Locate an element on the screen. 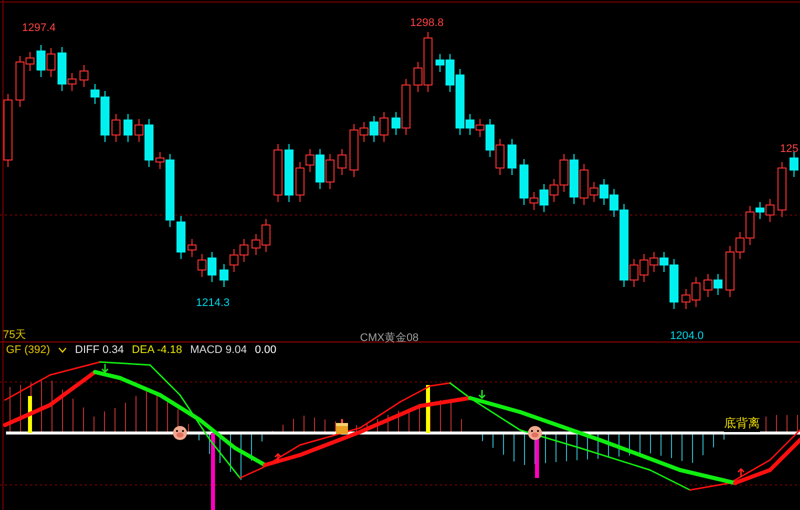 This screenshot has height=510, width=800. indicator-value: DIFF 0.34 is located at coordinates (99, 350).